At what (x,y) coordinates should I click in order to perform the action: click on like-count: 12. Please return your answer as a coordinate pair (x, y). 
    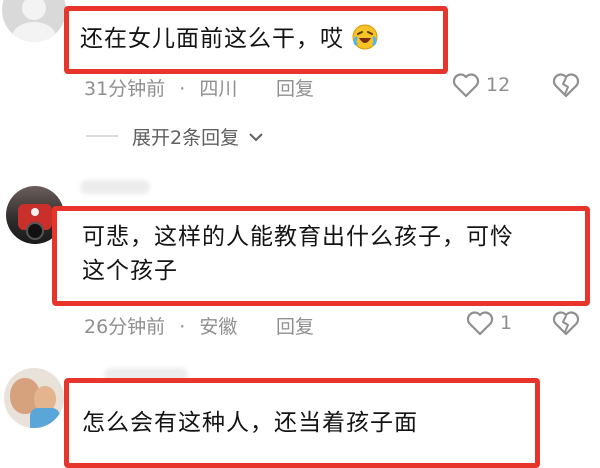
    Looking at the image, I should click on (498, 85).